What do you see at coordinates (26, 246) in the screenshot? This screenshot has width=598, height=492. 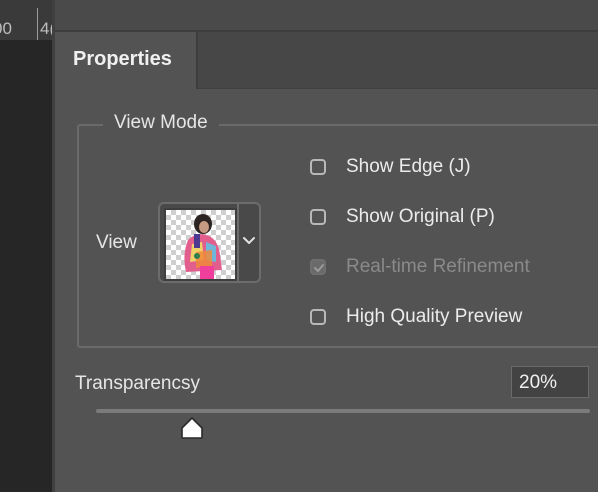 I see `canvas-area` at bounding box center [26, 246].